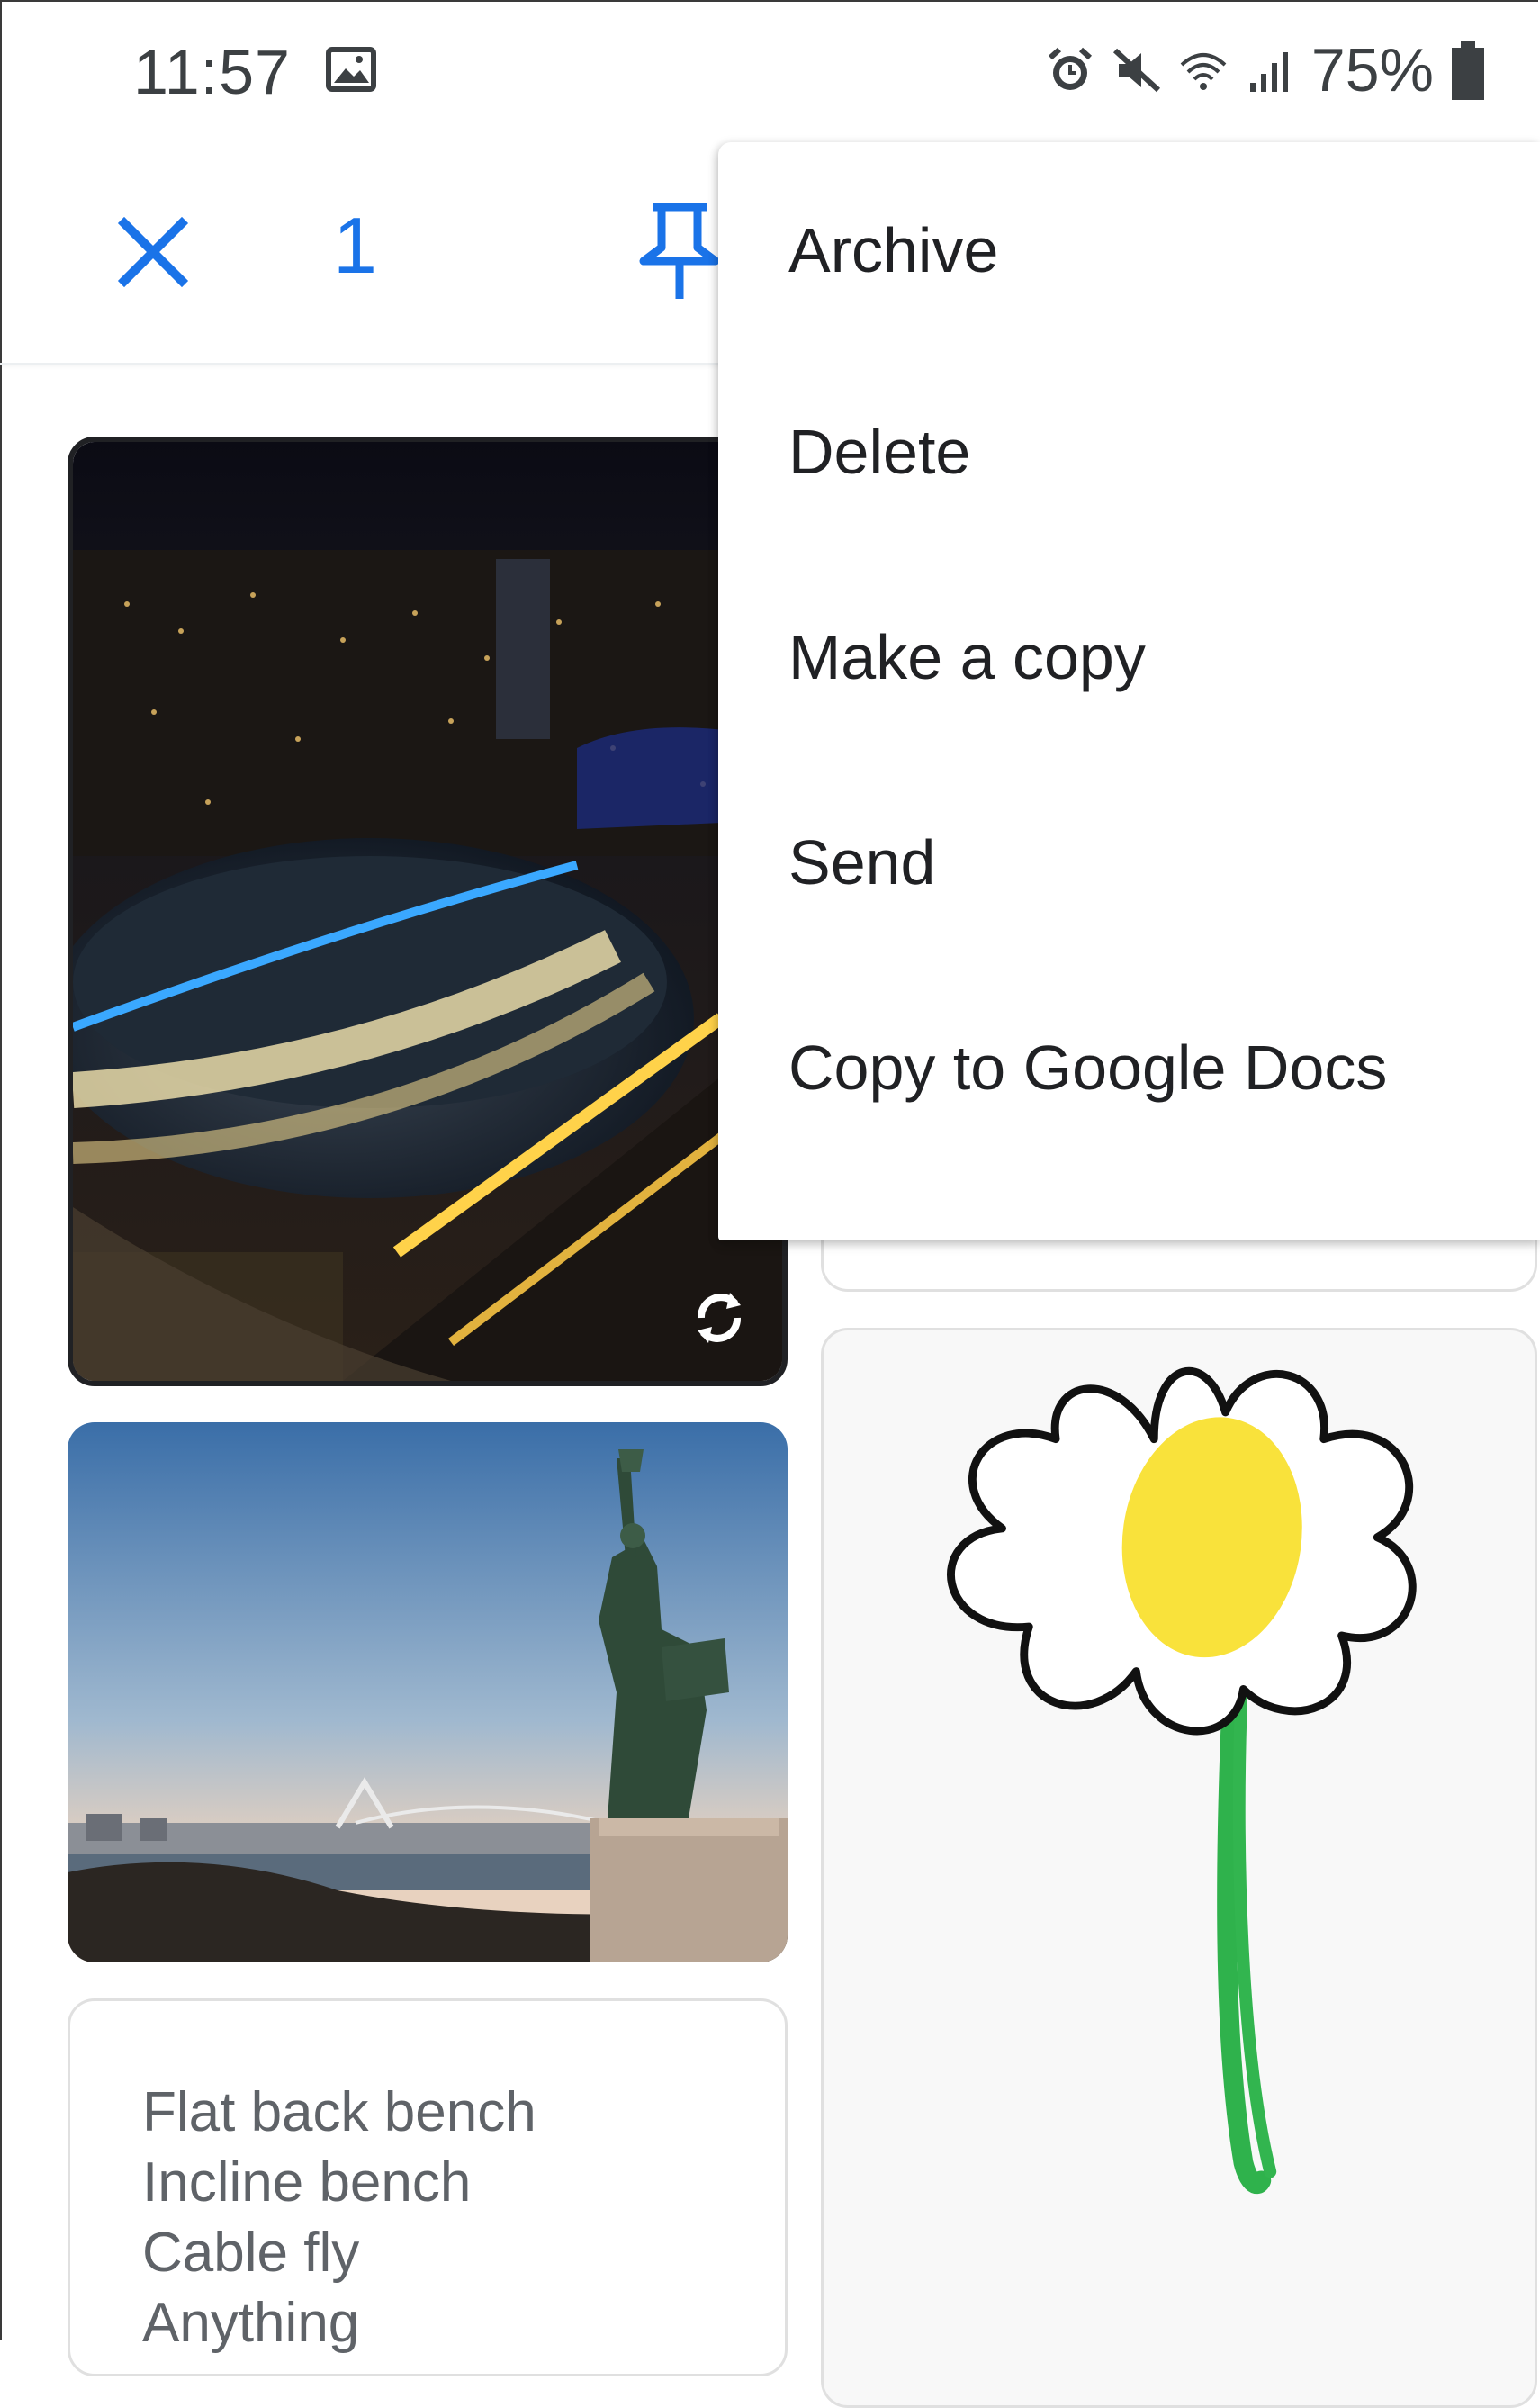 The width and height of the screenshot is (1540, 2408). I want to click on close-icon, so click(153, 252).